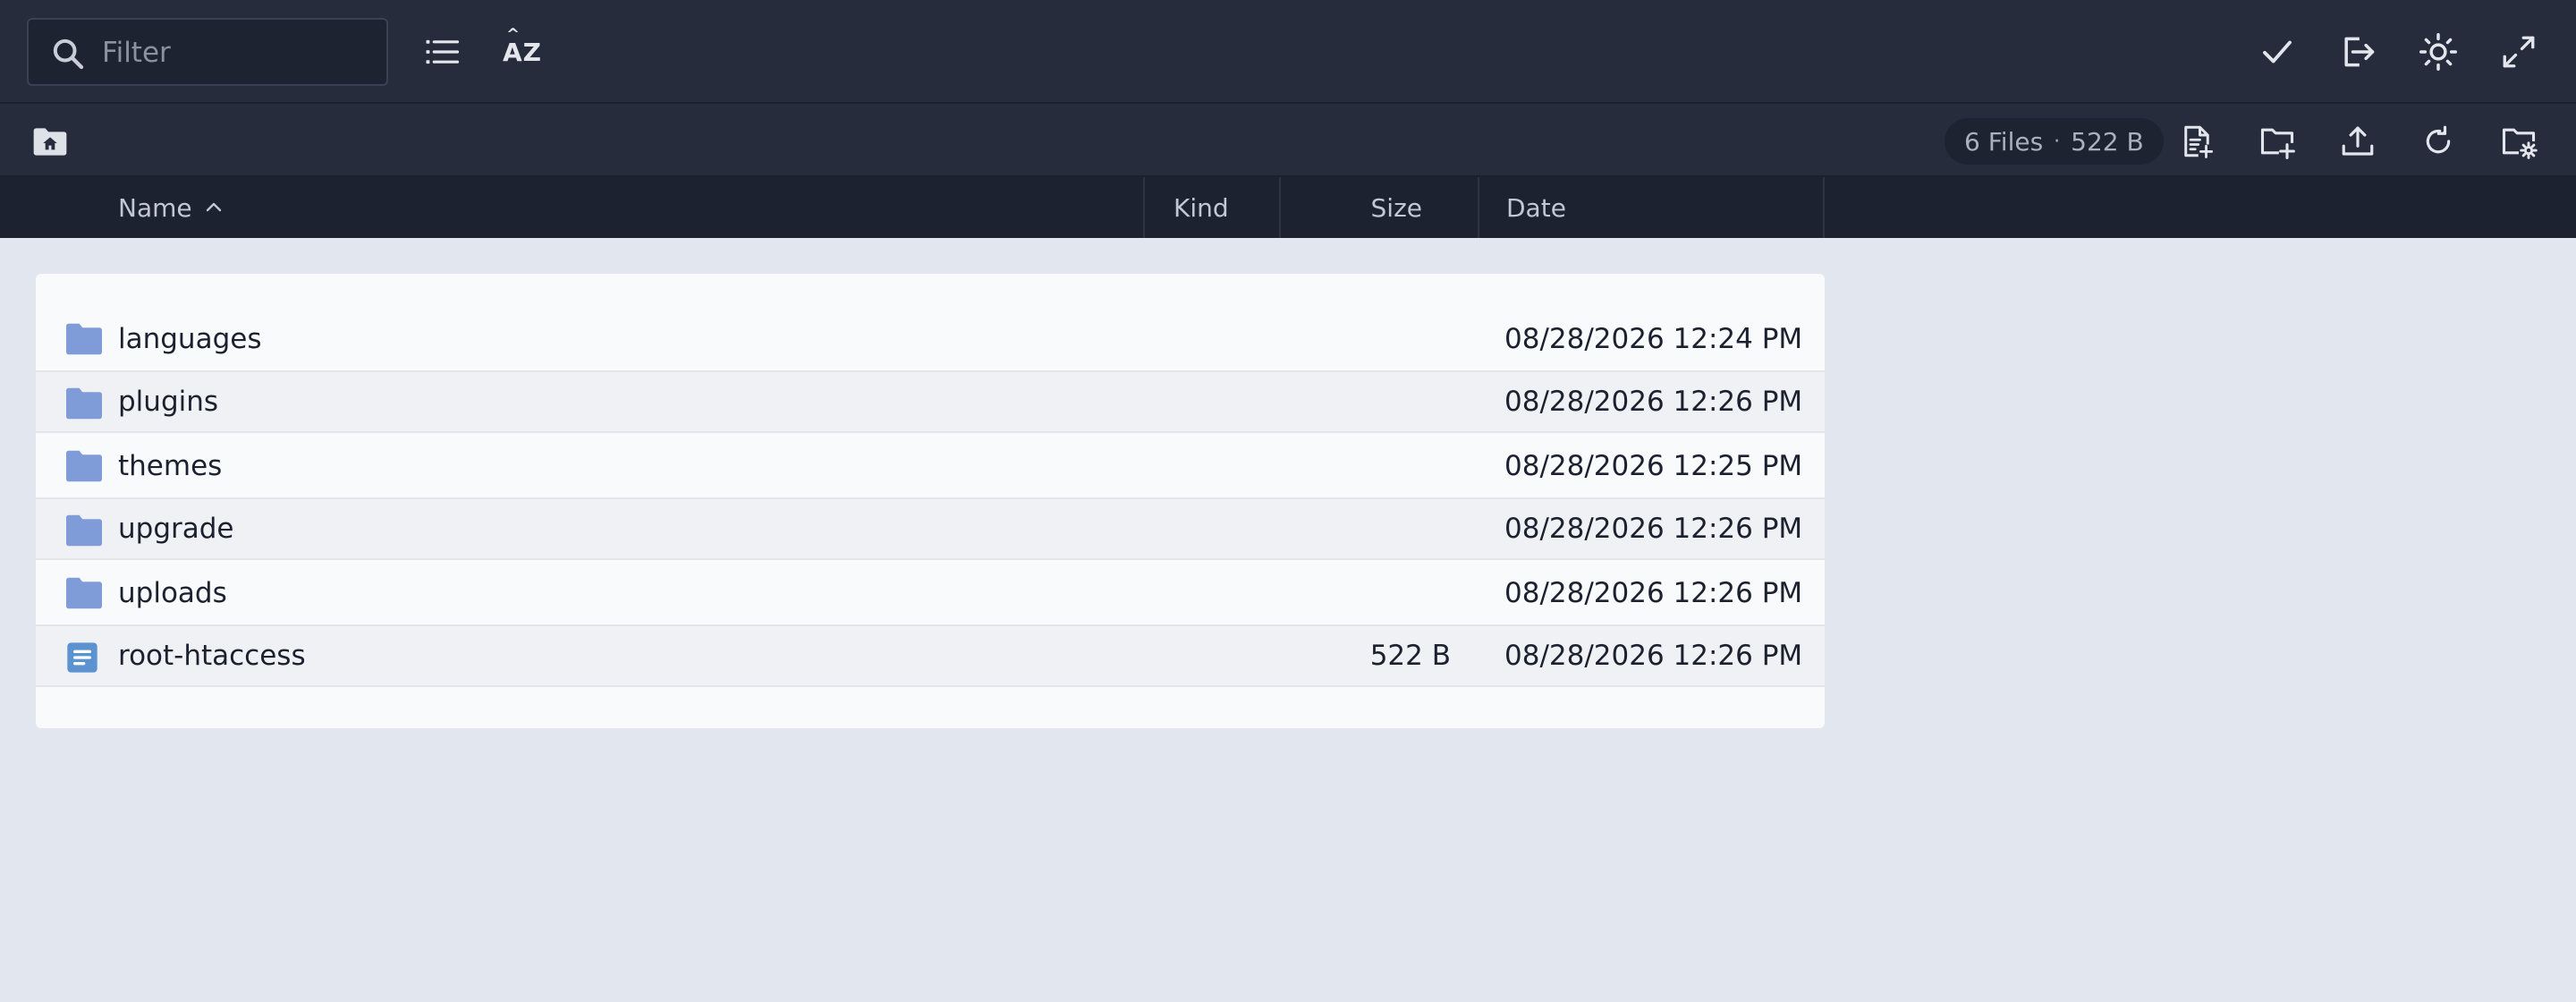 Image resolution: width=2576 pixels, height=1002 pixels. What do you see at coordinates (930, 401) in the screenshot?
I see `list-item: plugins 08/28/2026 12:26 PM` at bounding box center [930, 401].